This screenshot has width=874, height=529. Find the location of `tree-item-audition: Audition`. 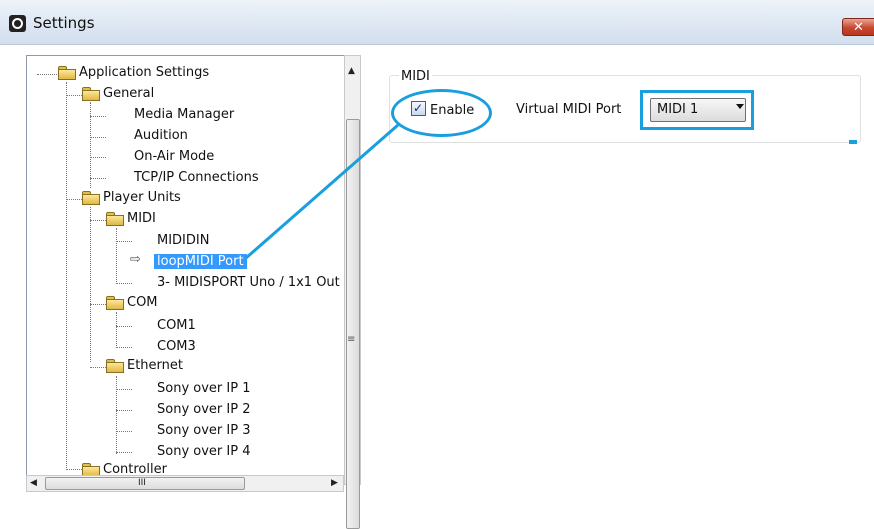

tree-item-audition: Audition is located at coordinates (161, 136).